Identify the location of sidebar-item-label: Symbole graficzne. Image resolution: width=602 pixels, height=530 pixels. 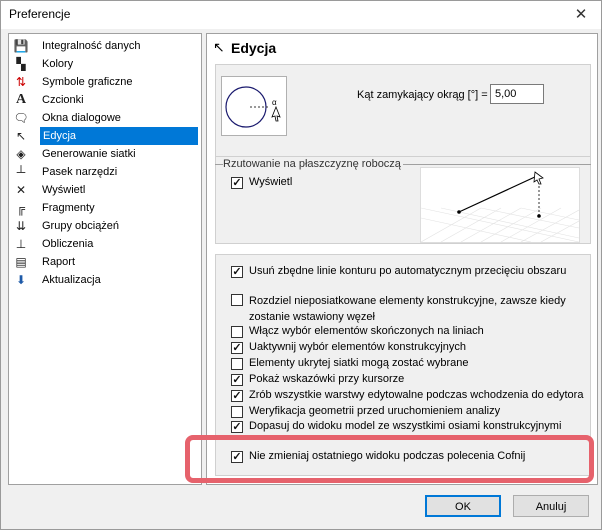
(87, 82).